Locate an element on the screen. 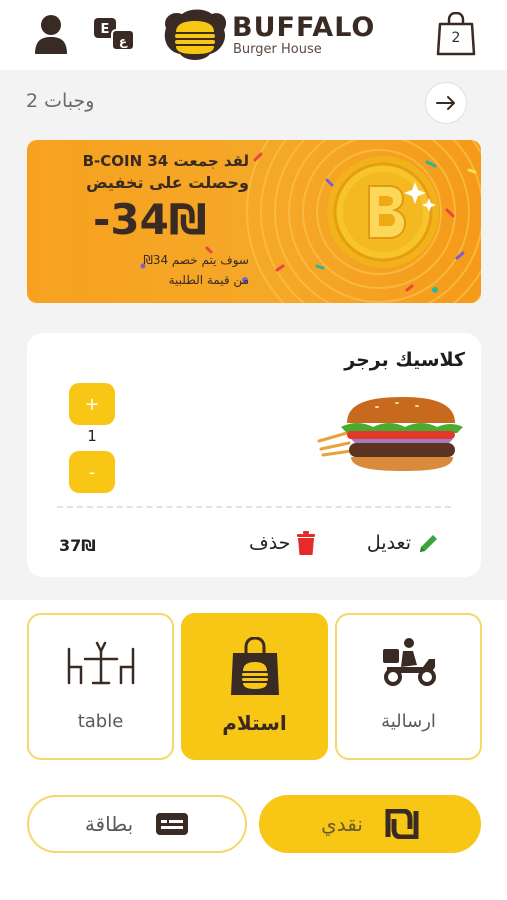 This screenshot has width=507, height=900. product-name: كلاسيك برجر is located at coordinates (404, 360).